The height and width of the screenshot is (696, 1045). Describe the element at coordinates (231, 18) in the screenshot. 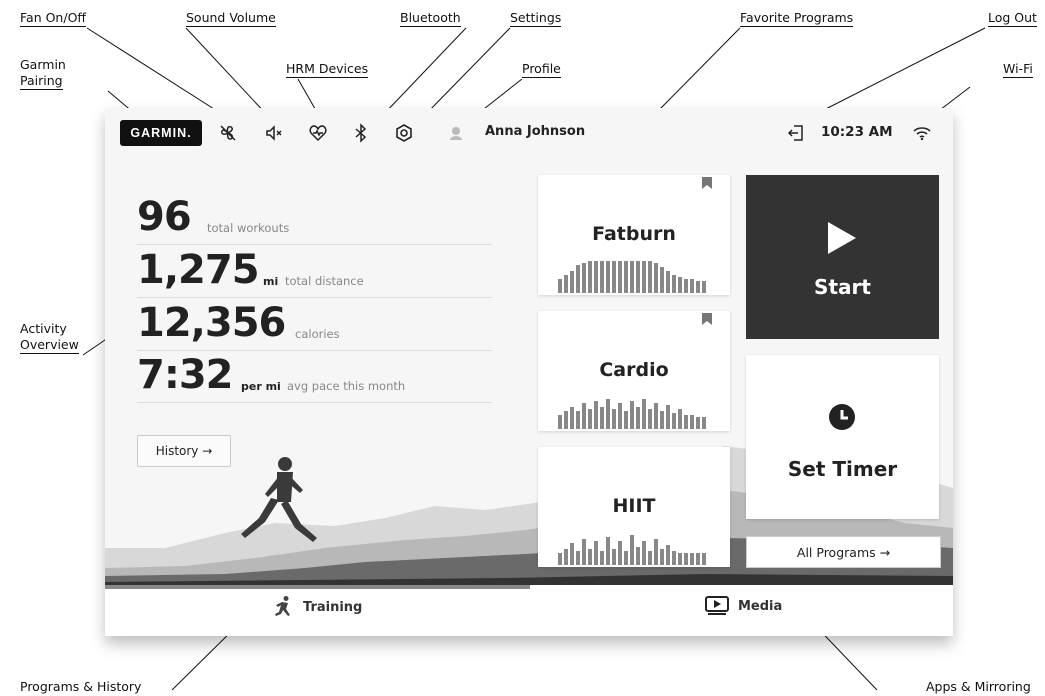

I see `callout-sound: Sound Volume` at that location.